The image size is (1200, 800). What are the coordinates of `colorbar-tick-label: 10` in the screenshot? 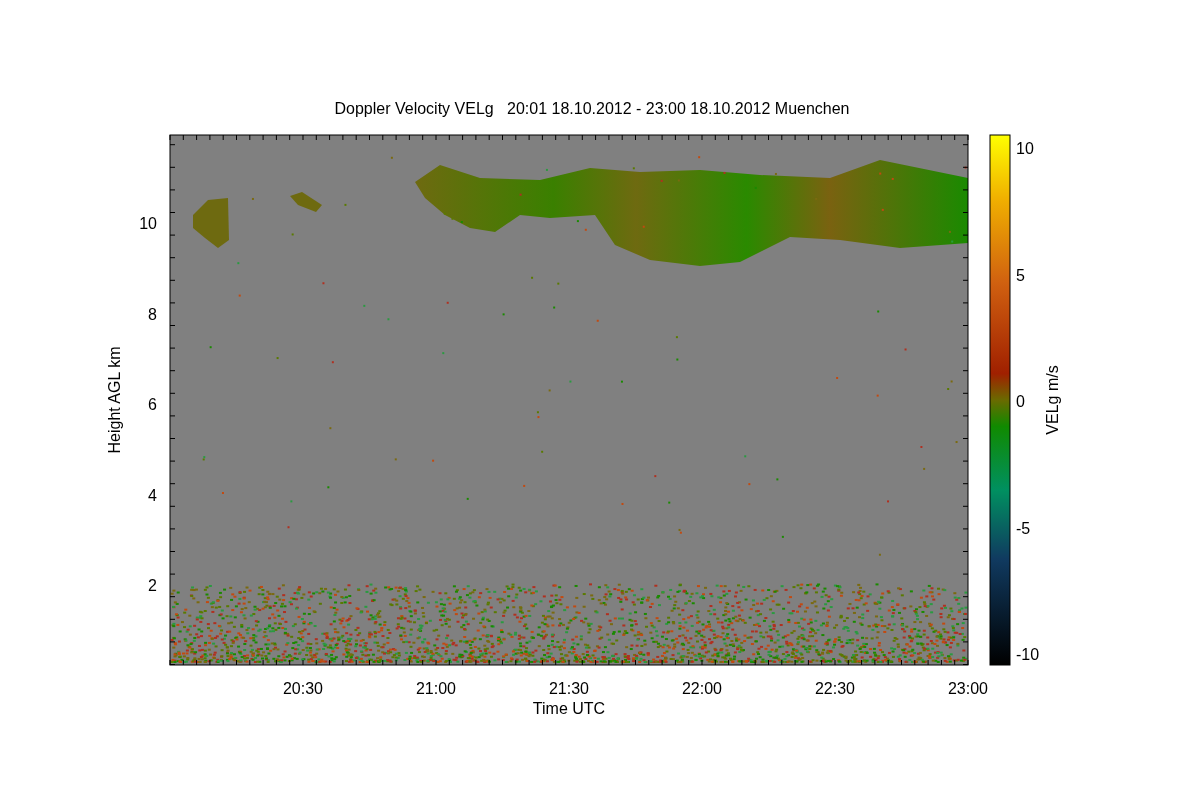 It's located at (1025, 148).